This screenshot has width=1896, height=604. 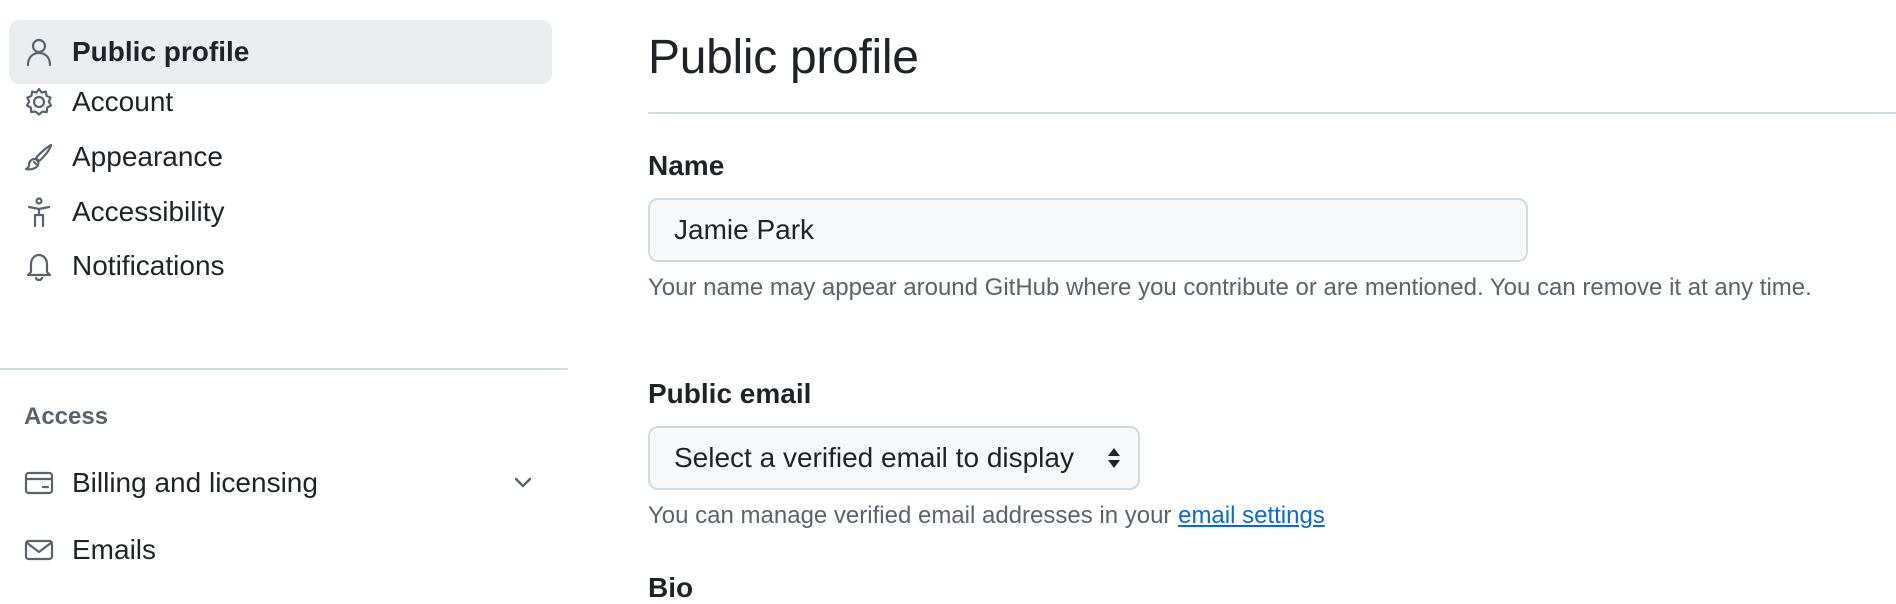 I want to click on sidebar-item-billing-and-licensing: Billing and licensing, so click(x=280, y=483).